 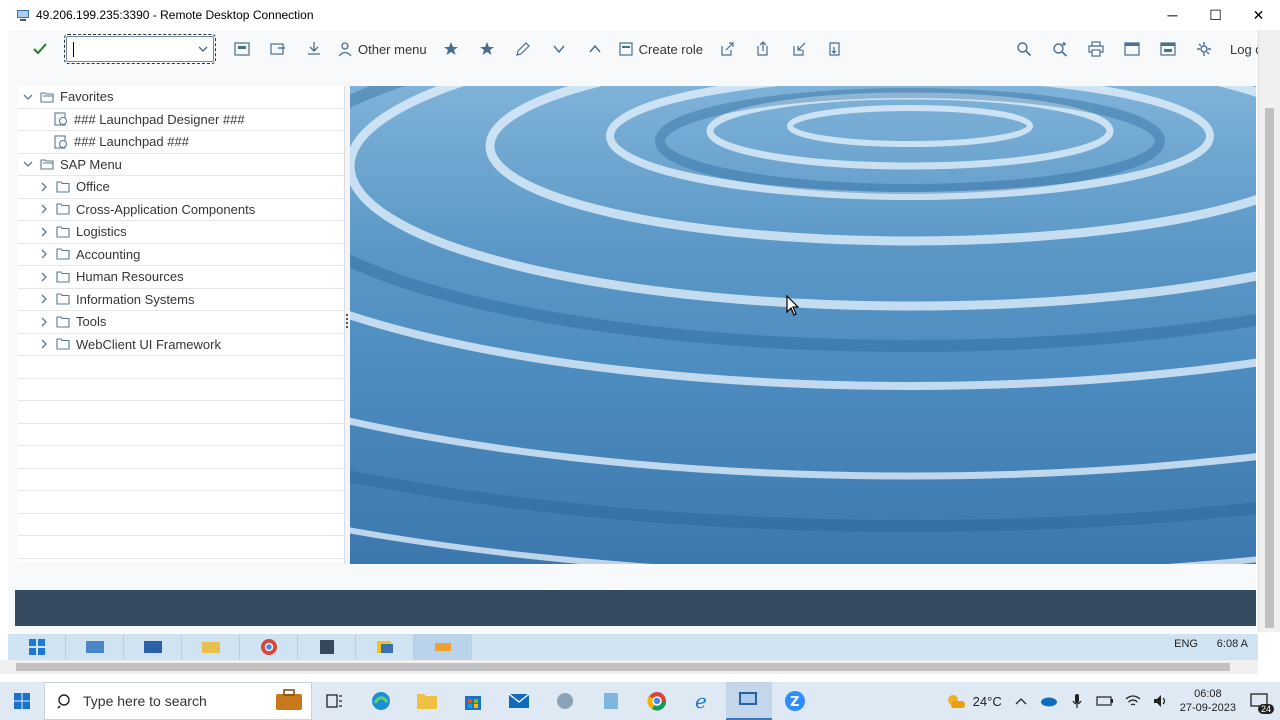 I want to click on notification-icon: 24, so click(x=1260, y=703).